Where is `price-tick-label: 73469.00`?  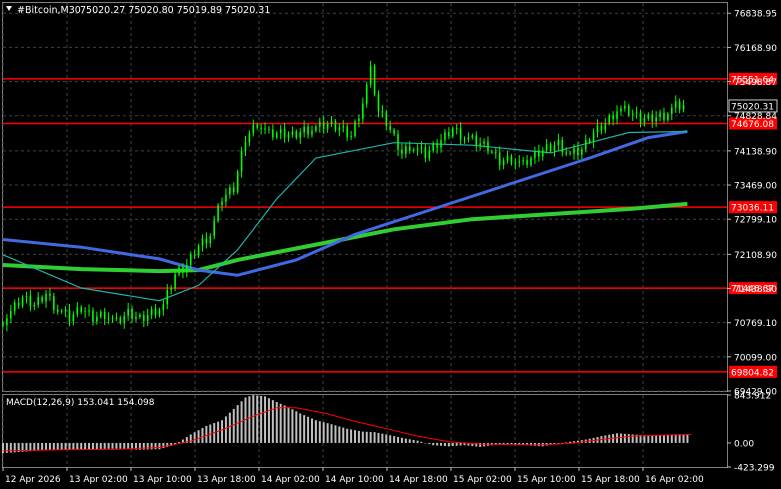
price-tick-label: 73469.00 is located at coordinates (755, 187).